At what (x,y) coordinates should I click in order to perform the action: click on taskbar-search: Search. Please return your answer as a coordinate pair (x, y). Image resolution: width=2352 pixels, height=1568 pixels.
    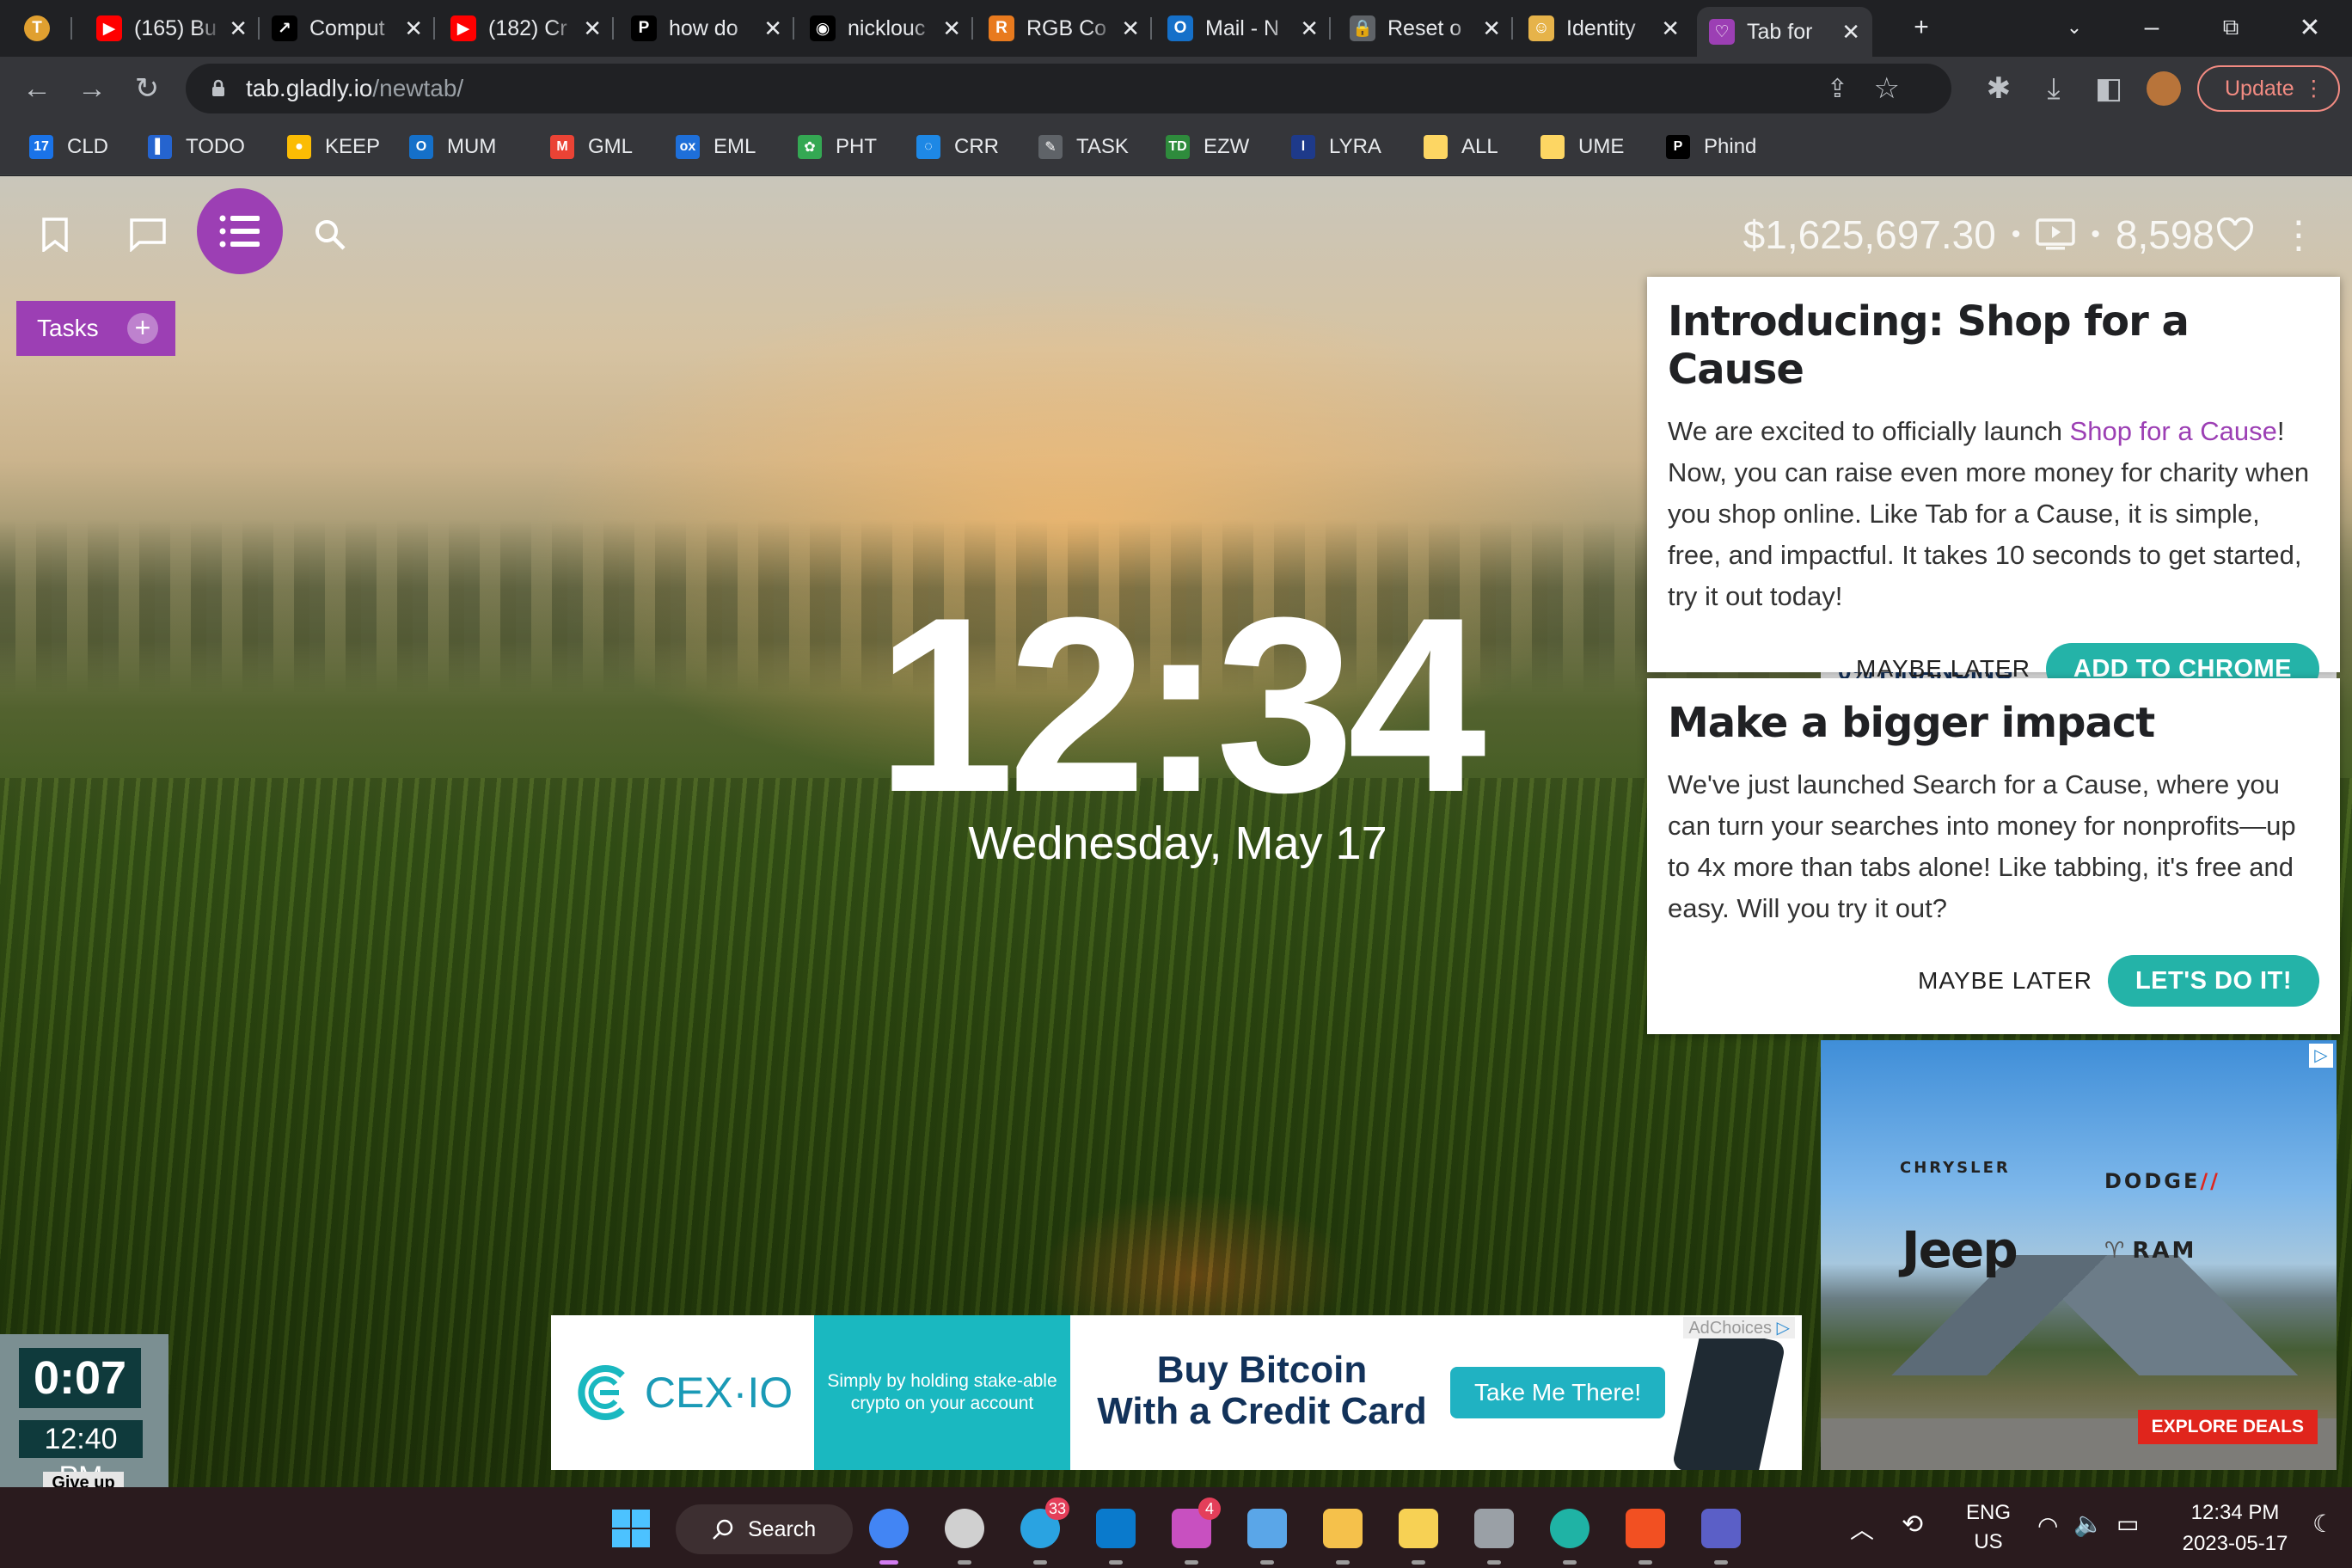
    Looking at the image, I should click on (764, 1529).